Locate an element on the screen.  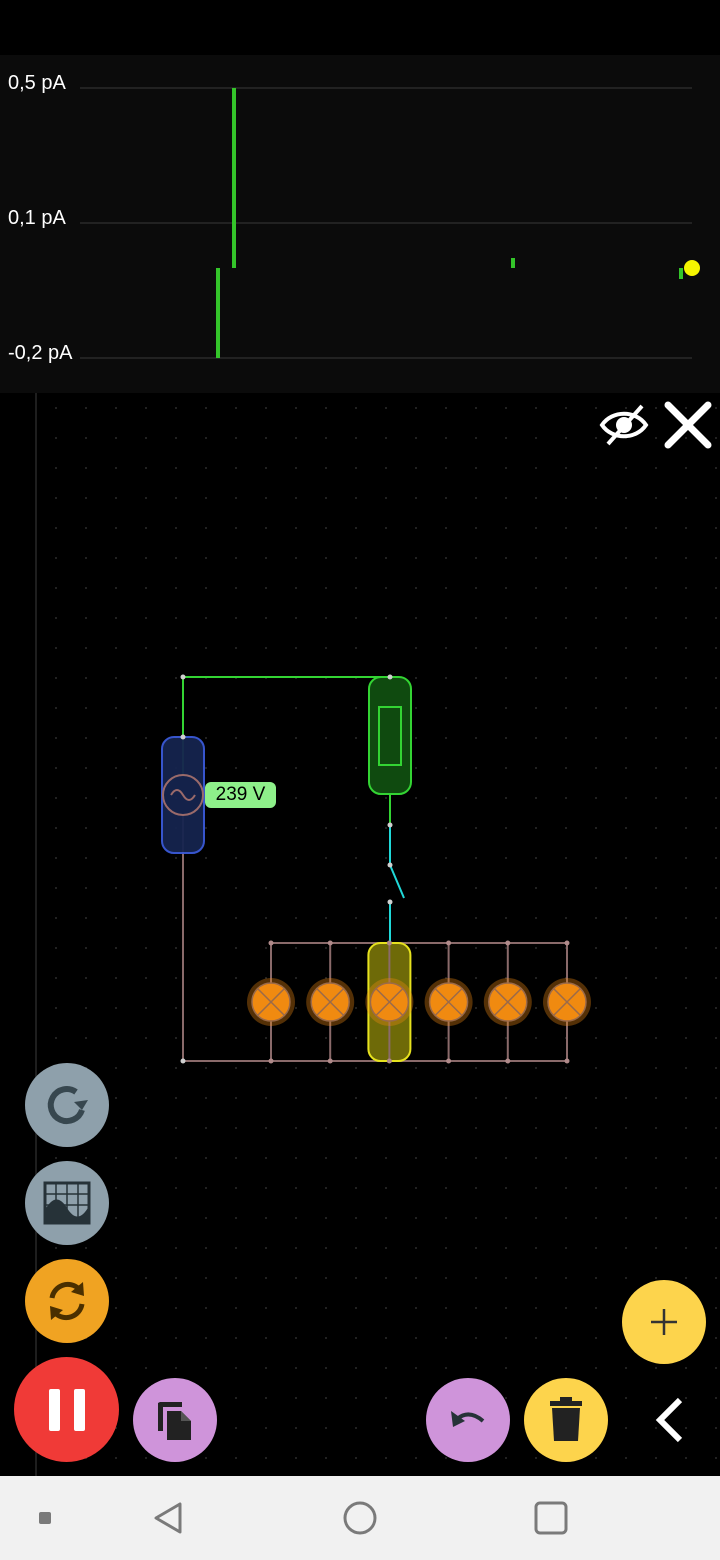
copy-icon is located at coordinates (174, 1421).